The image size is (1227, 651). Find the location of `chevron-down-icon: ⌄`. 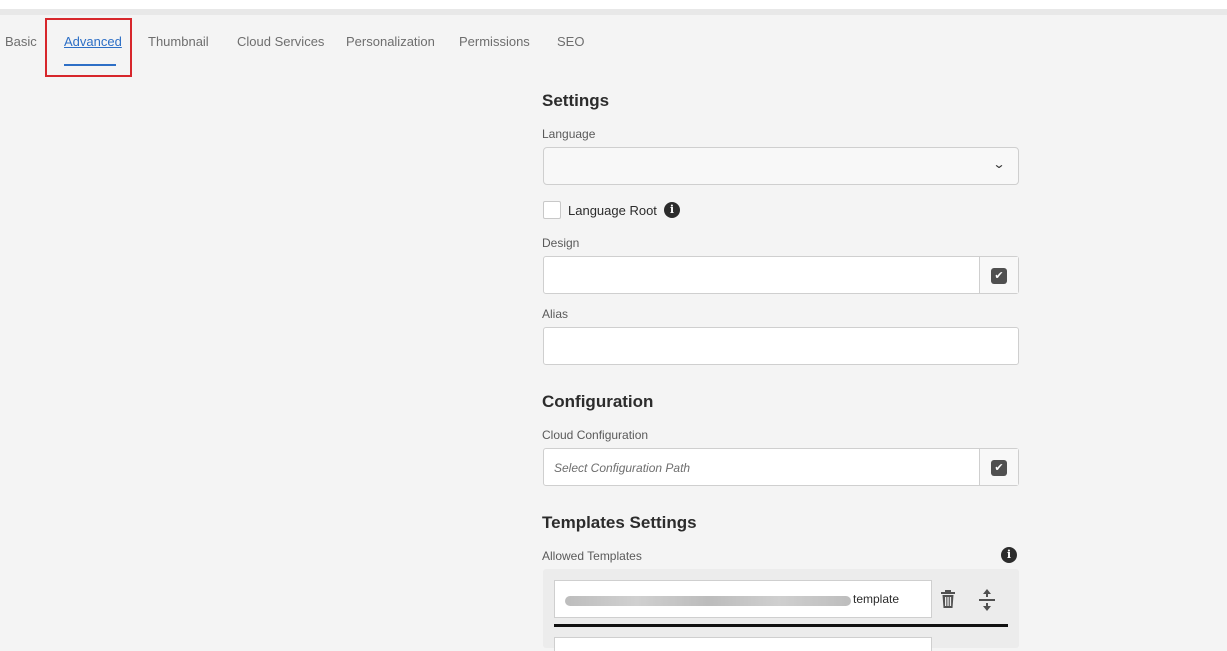

chevron-down-icon: ⌄ is located at coordinates (999, 164).